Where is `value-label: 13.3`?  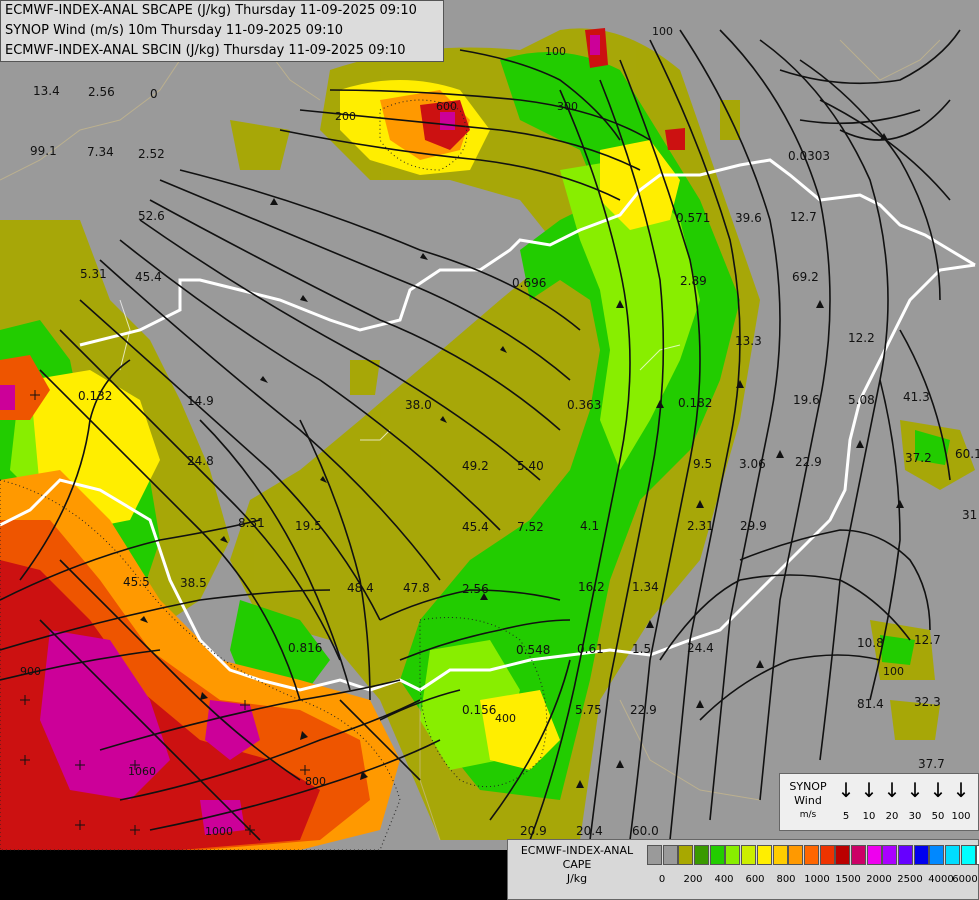 value-label: 13.3 is located at coordinates (748, 341).